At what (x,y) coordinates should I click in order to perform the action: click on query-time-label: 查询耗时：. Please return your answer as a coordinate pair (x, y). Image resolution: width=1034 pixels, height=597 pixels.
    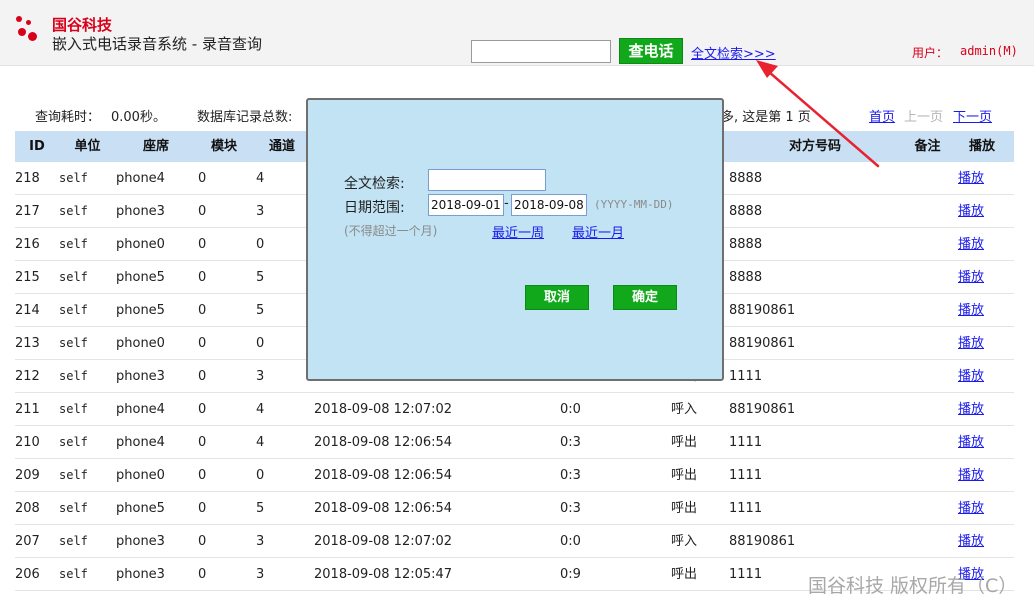
    Looking at the image, I should click on (68, 117).